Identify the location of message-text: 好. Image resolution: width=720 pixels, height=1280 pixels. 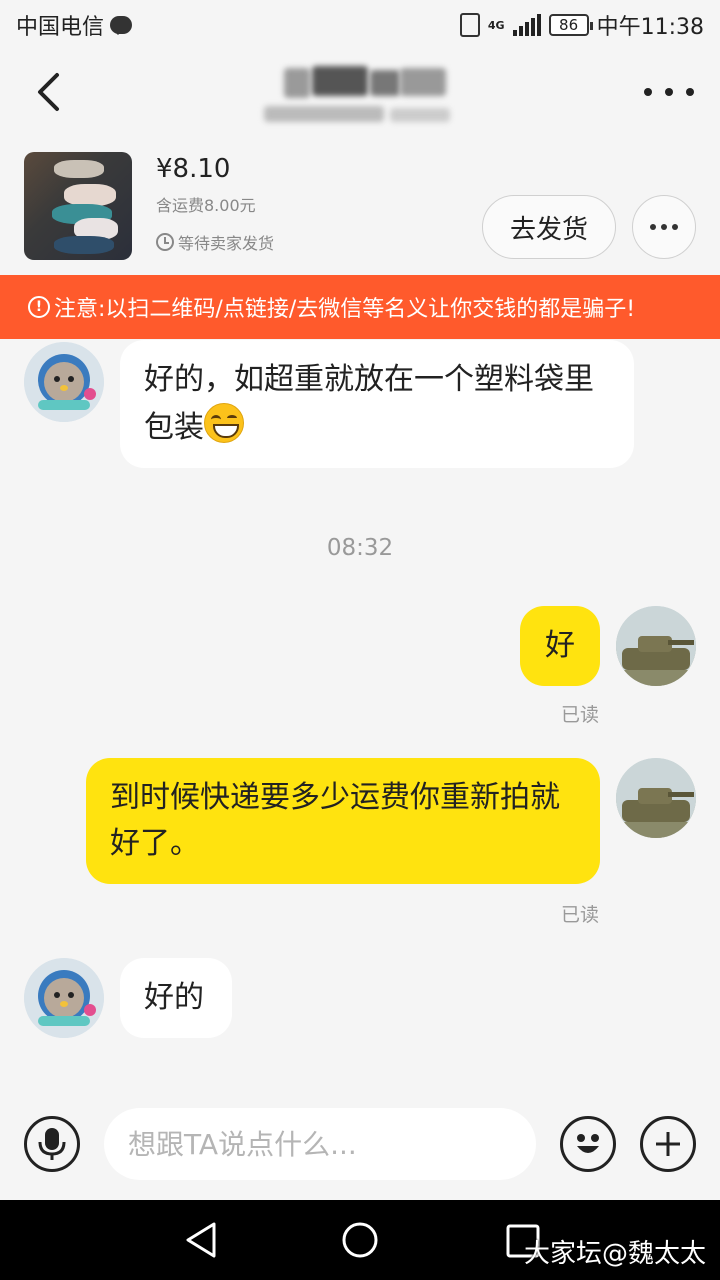
(560, 645).